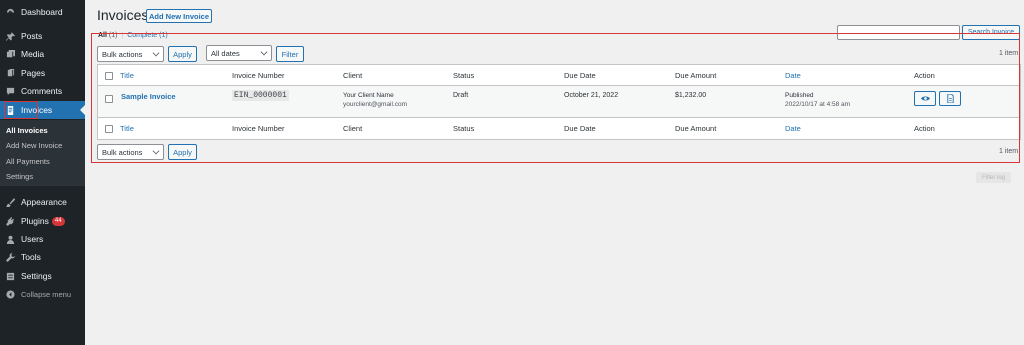 The height and width of the screenshot is (345, 1024). I want to click on menu-plugins: Plugins 44, so click(42, 221).